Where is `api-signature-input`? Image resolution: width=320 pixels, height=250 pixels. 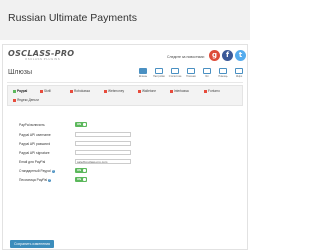 api-signature-input is located at coordinates (103, 152).